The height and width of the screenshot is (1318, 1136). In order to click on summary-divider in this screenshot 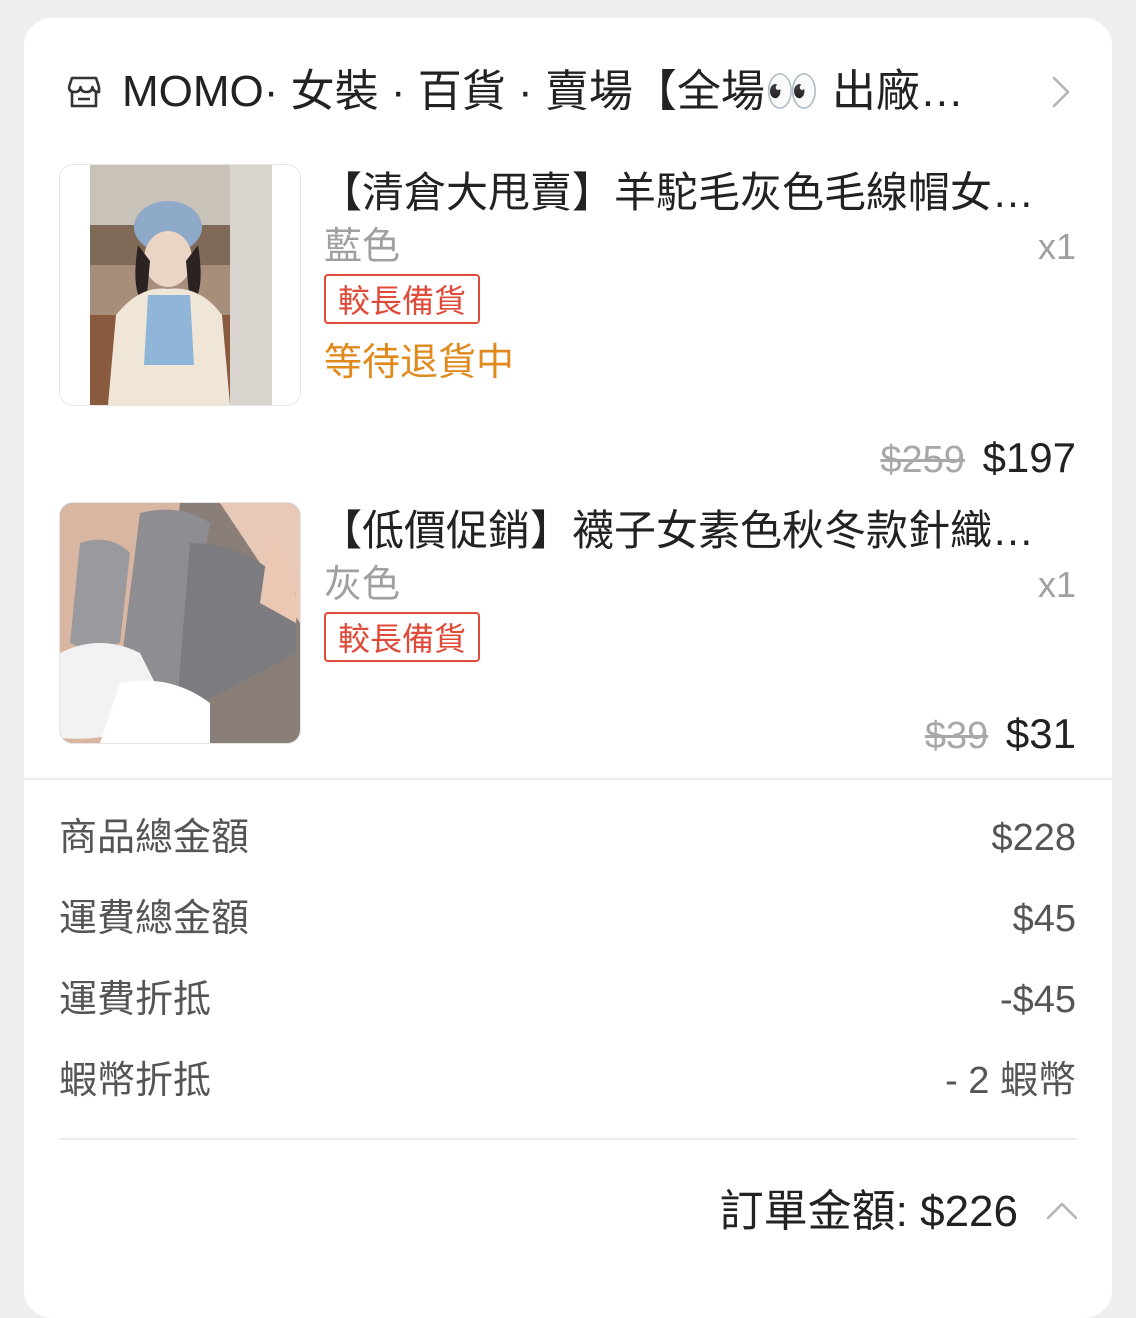, I will do `click(568, 1139)`.